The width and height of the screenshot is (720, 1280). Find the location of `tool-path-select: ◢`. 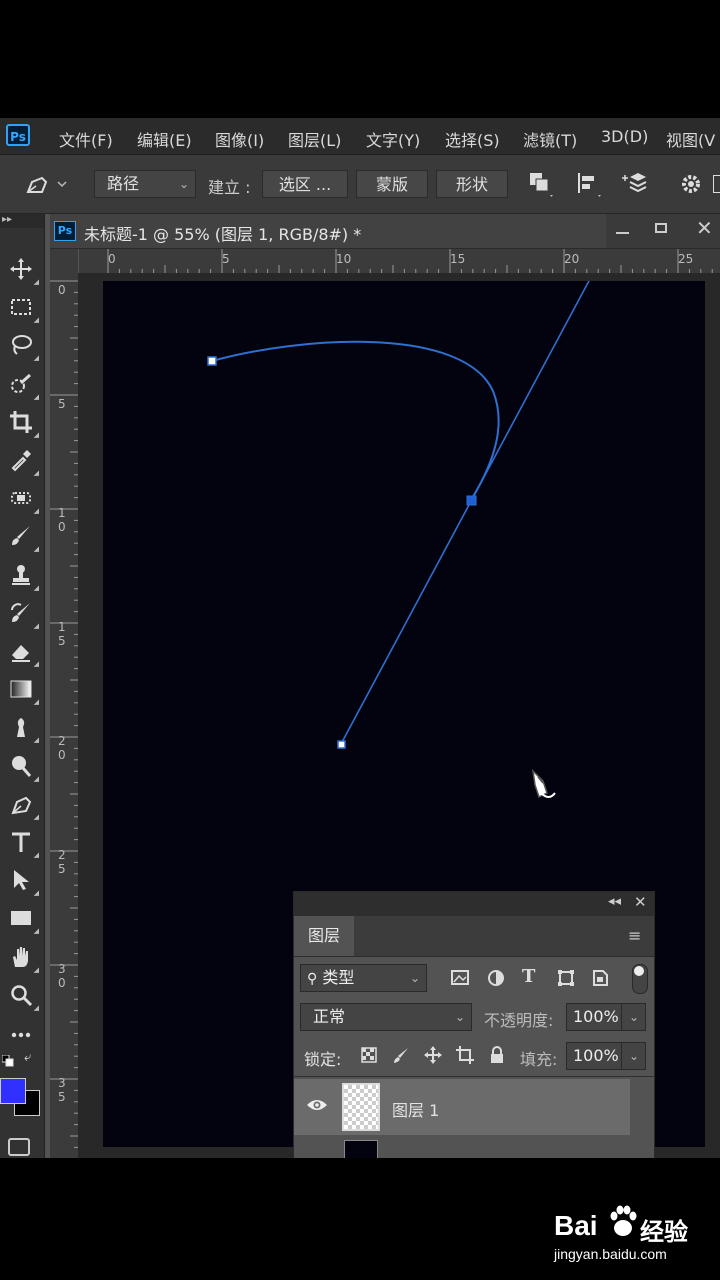

tool-path-select: ◢ is located at coordinates (22, 881).